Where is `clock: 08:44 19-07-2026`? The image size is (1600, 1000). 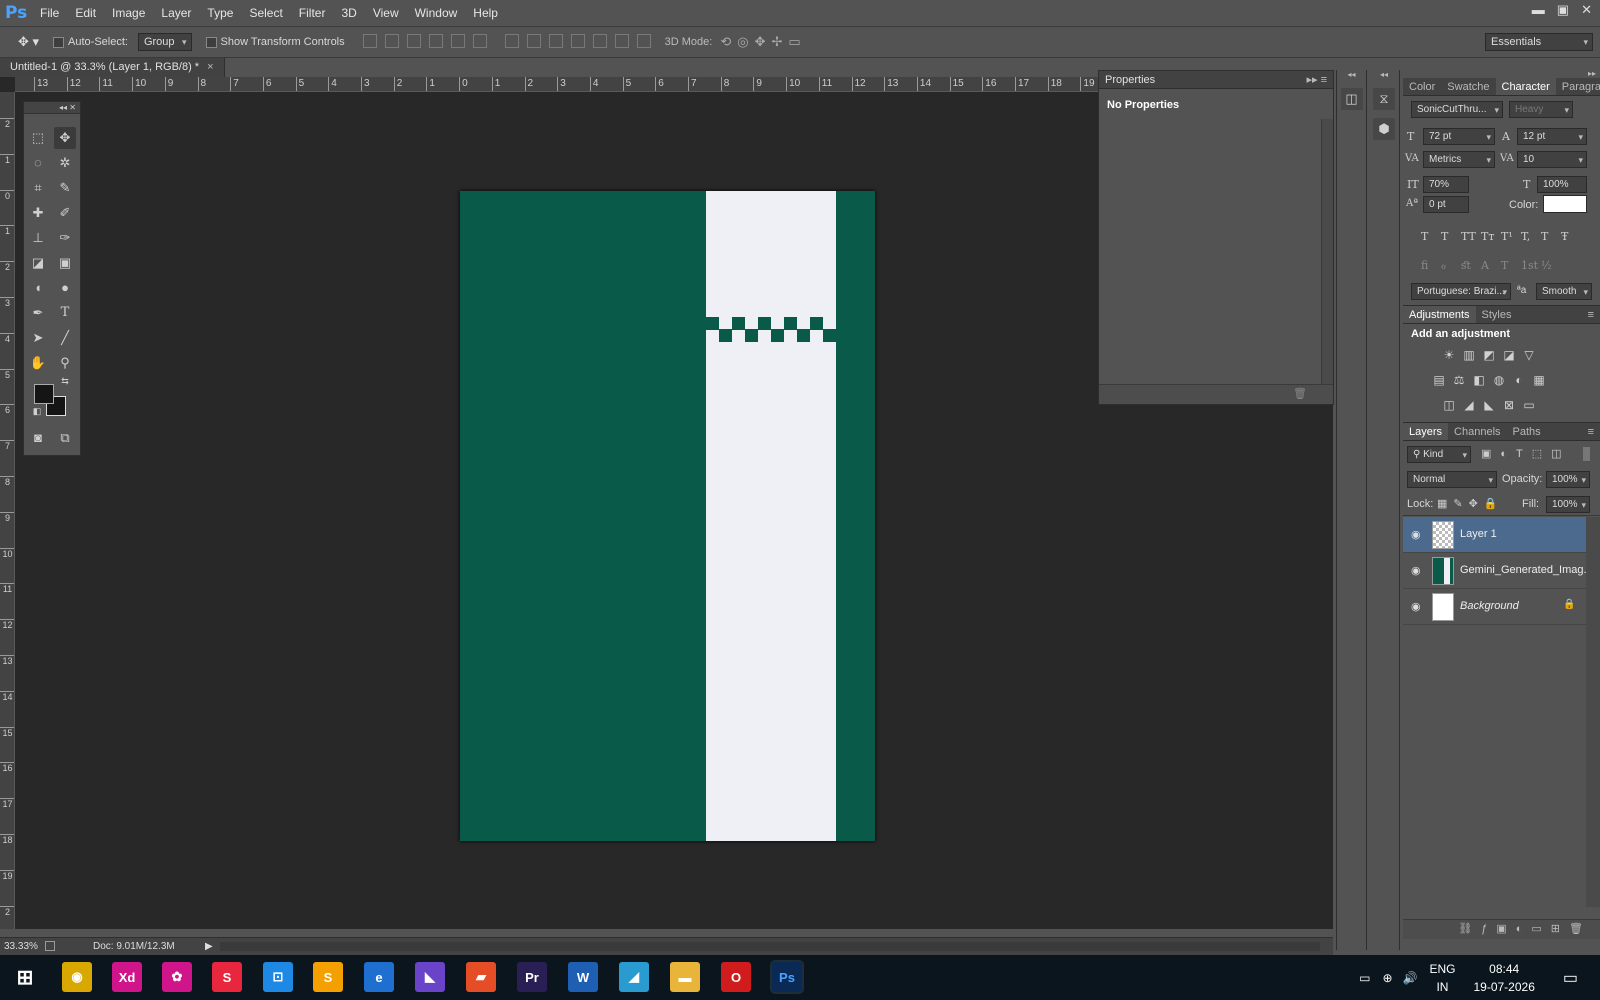 clock: 08:44 19-07-2026 is located at coordinates (1503, 978).